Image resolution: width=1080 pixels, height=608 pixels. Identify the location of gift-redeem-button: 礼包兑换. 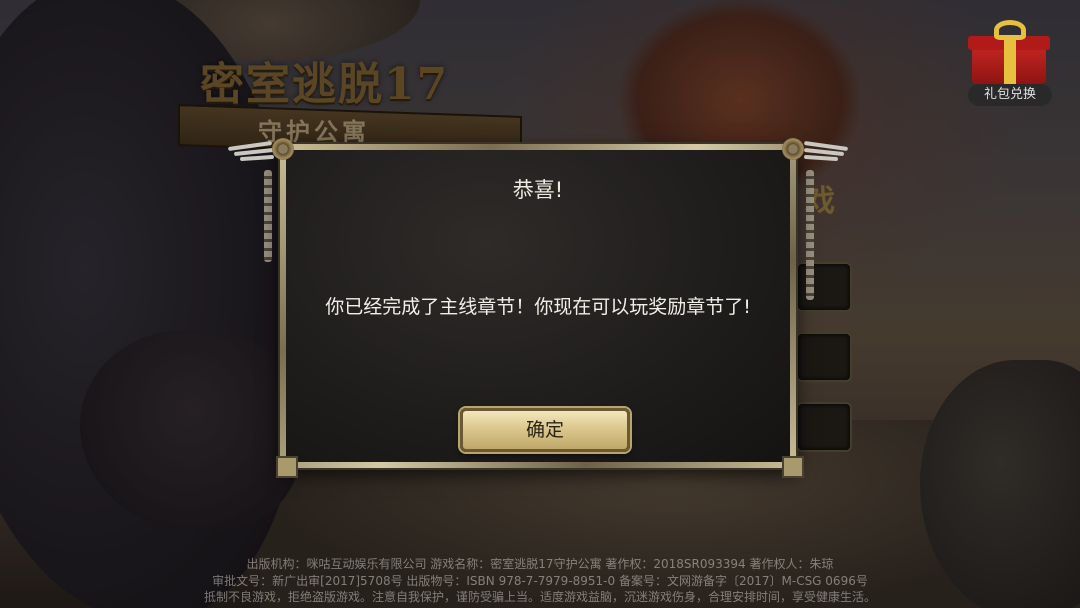
(1010, 60).